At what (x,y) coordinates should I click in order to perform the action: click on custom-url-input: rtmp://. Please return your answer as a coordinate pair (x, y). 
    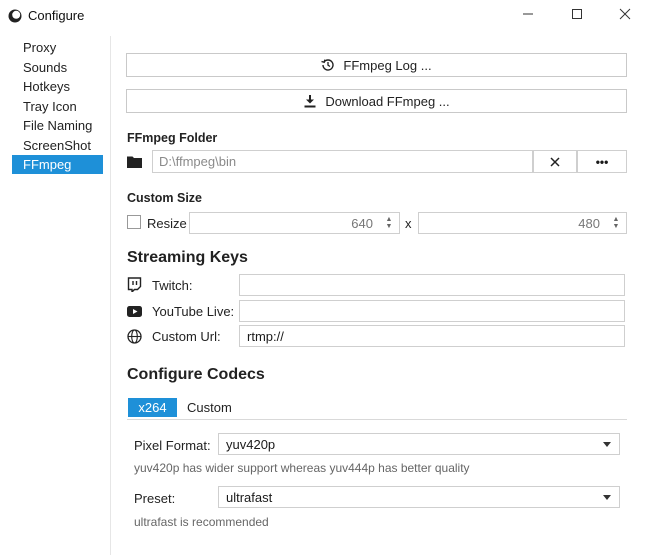
    Looking at the image, I should click on (432, 336).